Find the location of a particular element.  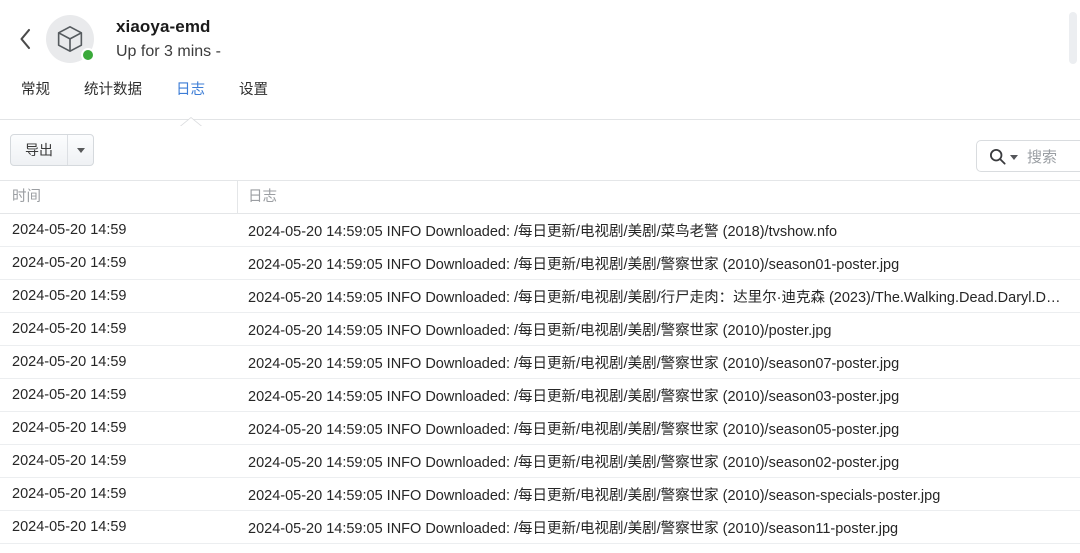

back-button is located at coordinates (25, 39).